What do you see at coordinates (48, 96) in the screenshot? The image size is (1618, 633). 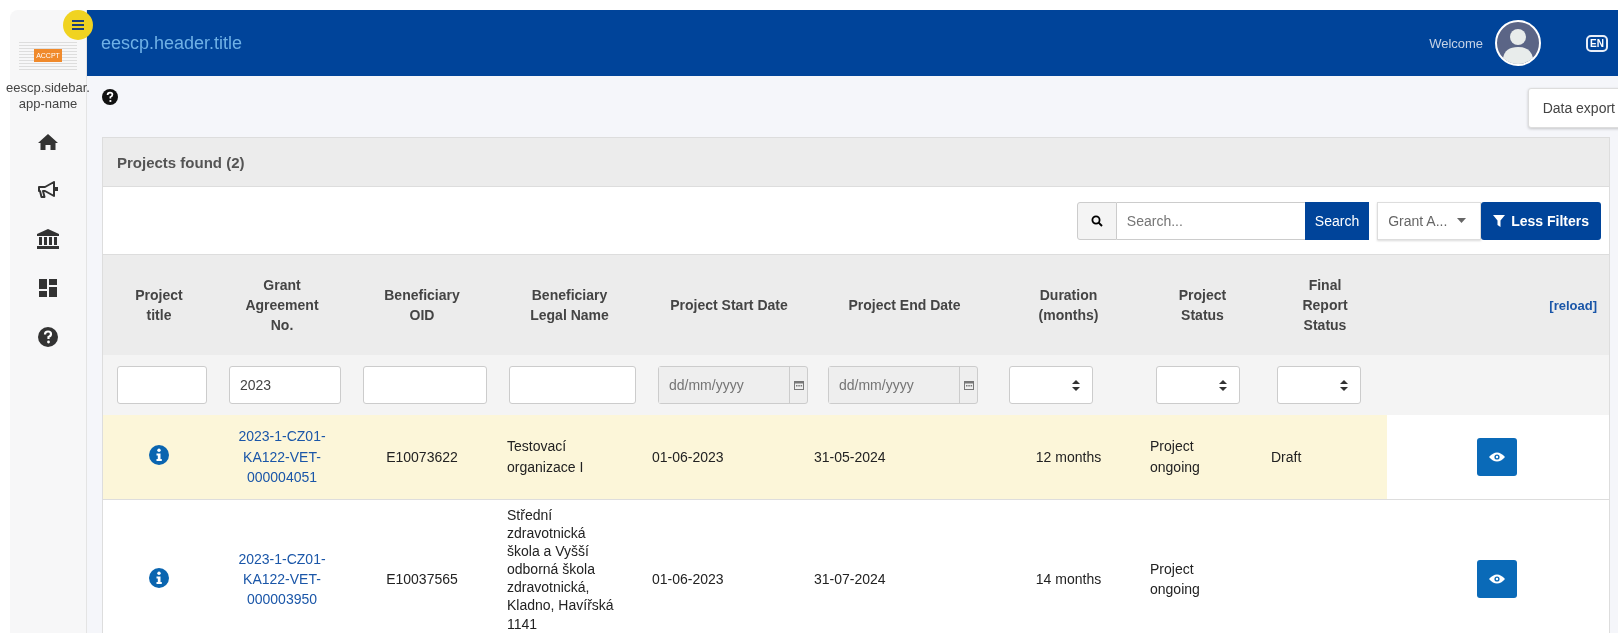 I see `app-name: eescp.sidebar.app-name` at bounding box center [48, 96].